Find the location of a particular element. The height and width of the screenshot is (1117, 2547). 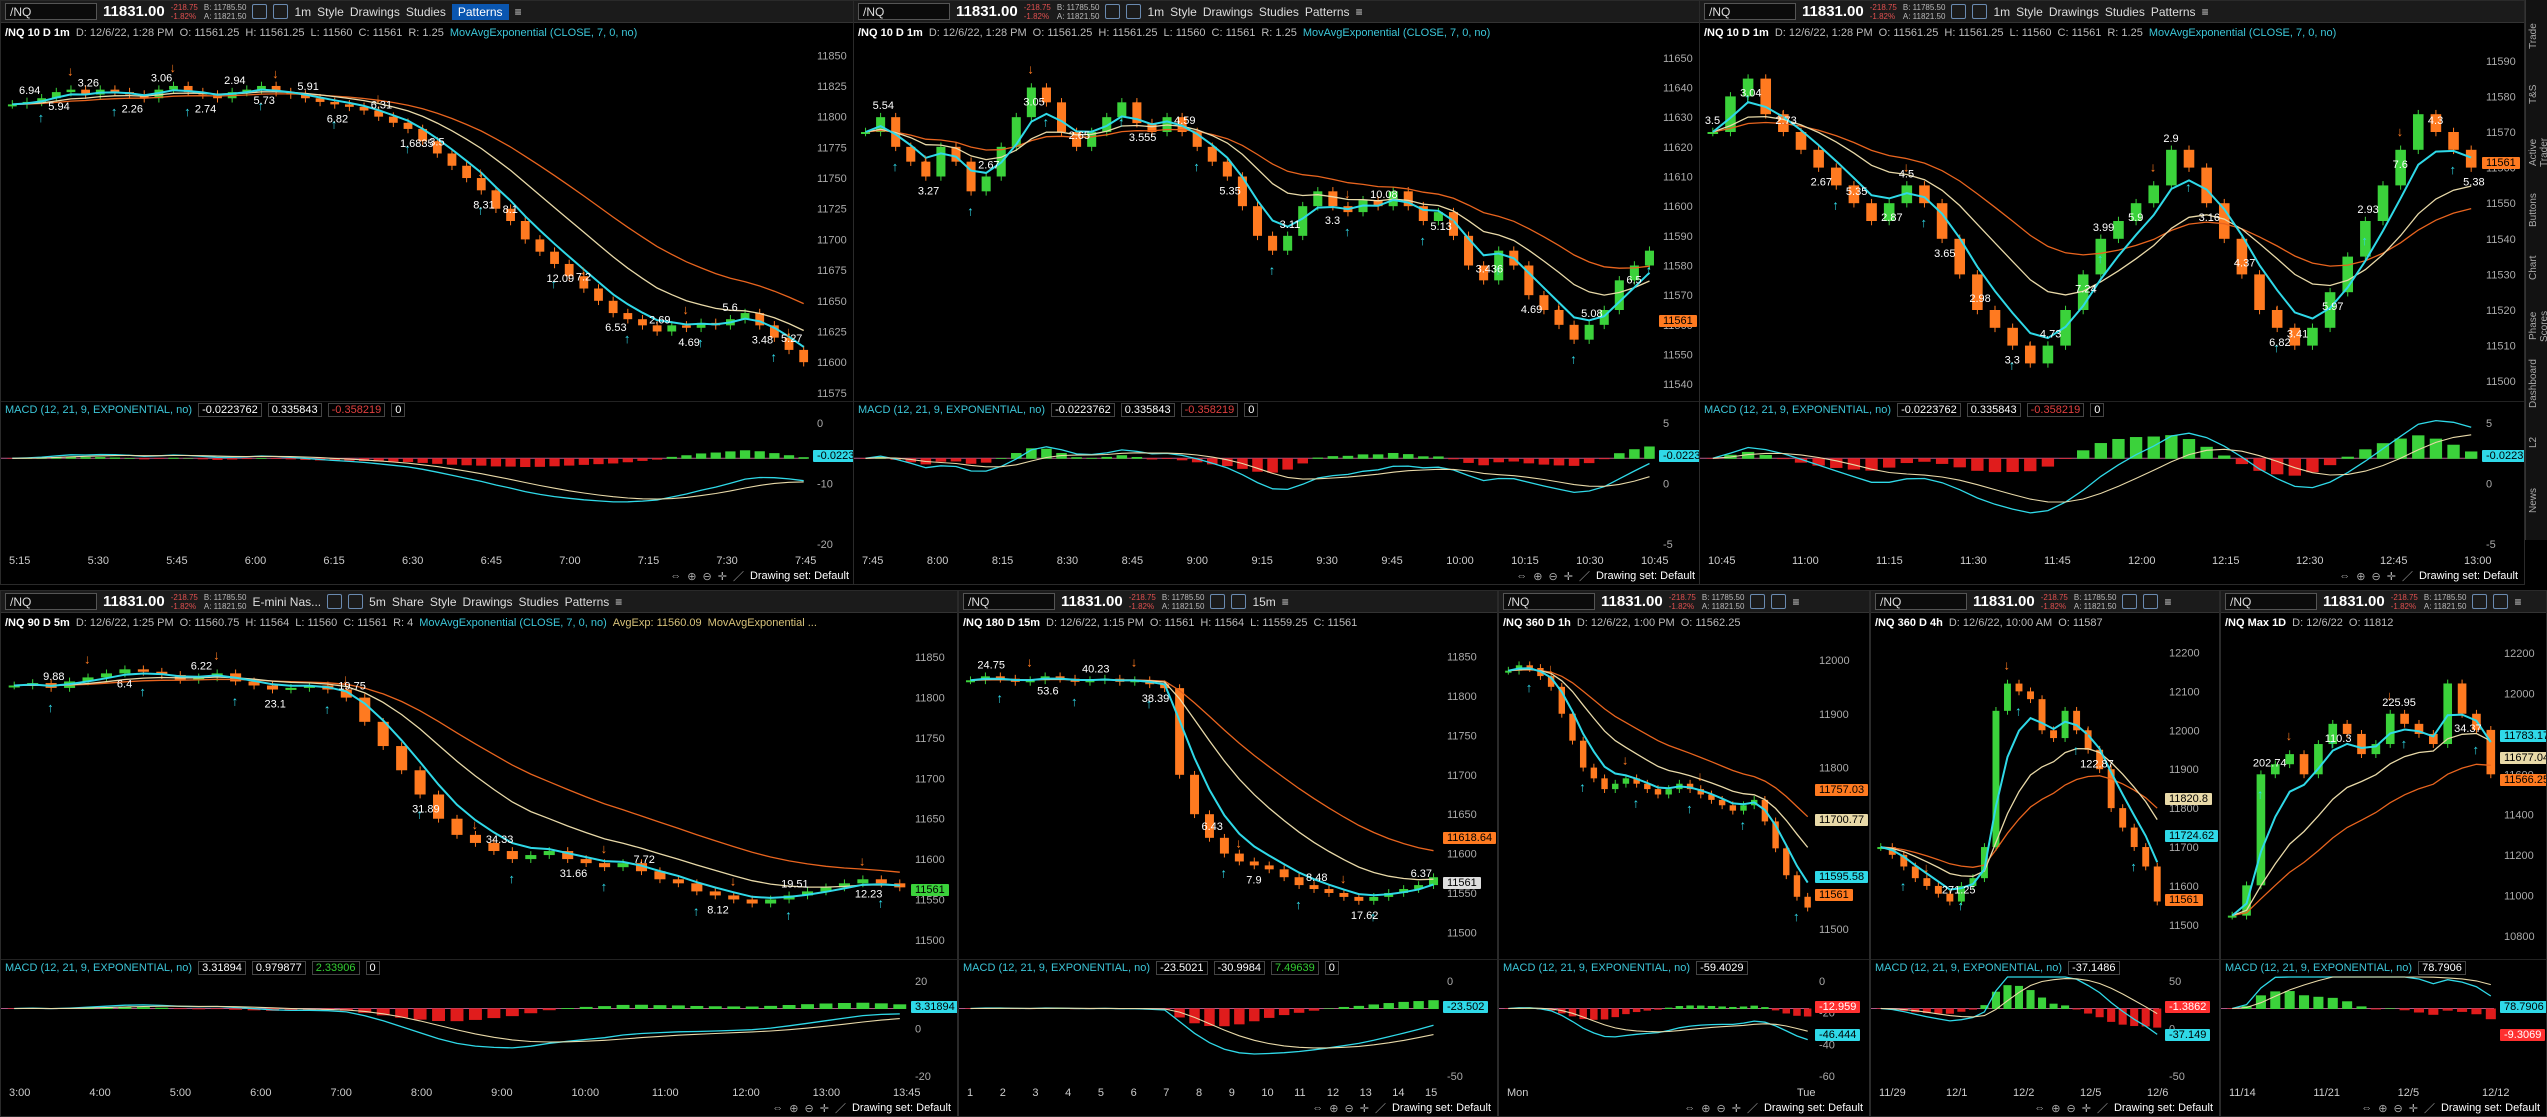

sidebar-tab-dashboard: Dashboard is located at coordinates (2537, 384).